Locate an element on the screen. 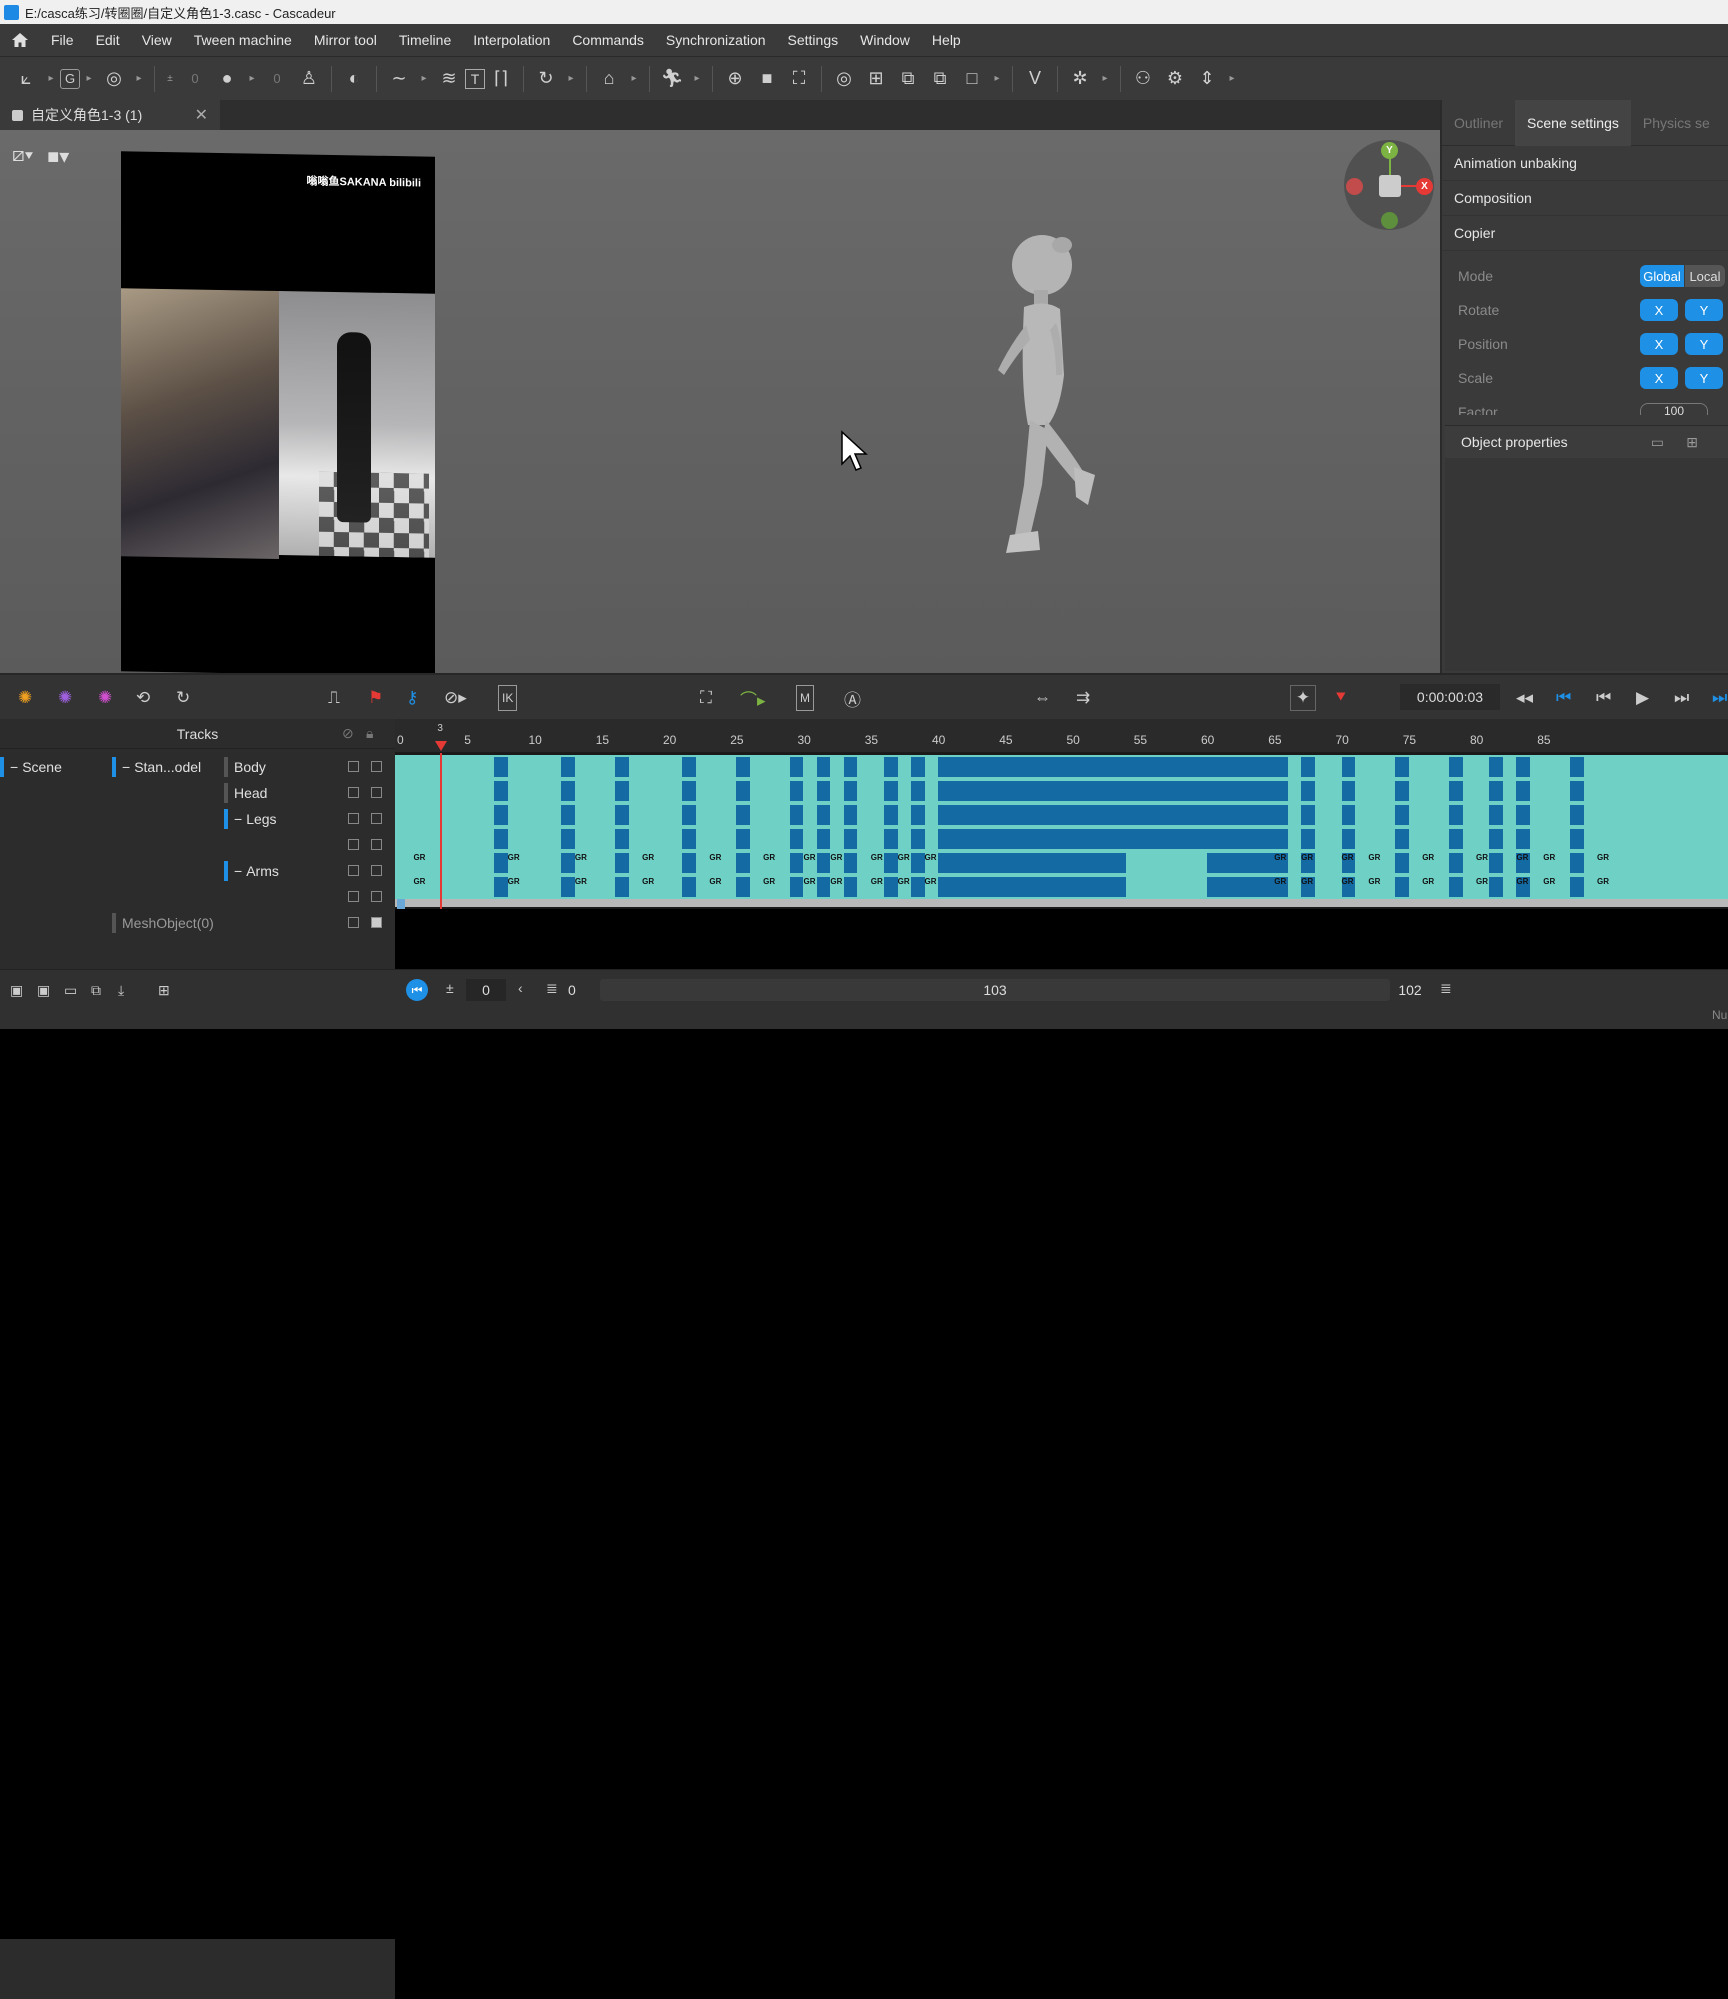 The height and width of the screenshot is (1999, 1728). presentation-icon: ⧄▾ is located at coordinates (22, 156).